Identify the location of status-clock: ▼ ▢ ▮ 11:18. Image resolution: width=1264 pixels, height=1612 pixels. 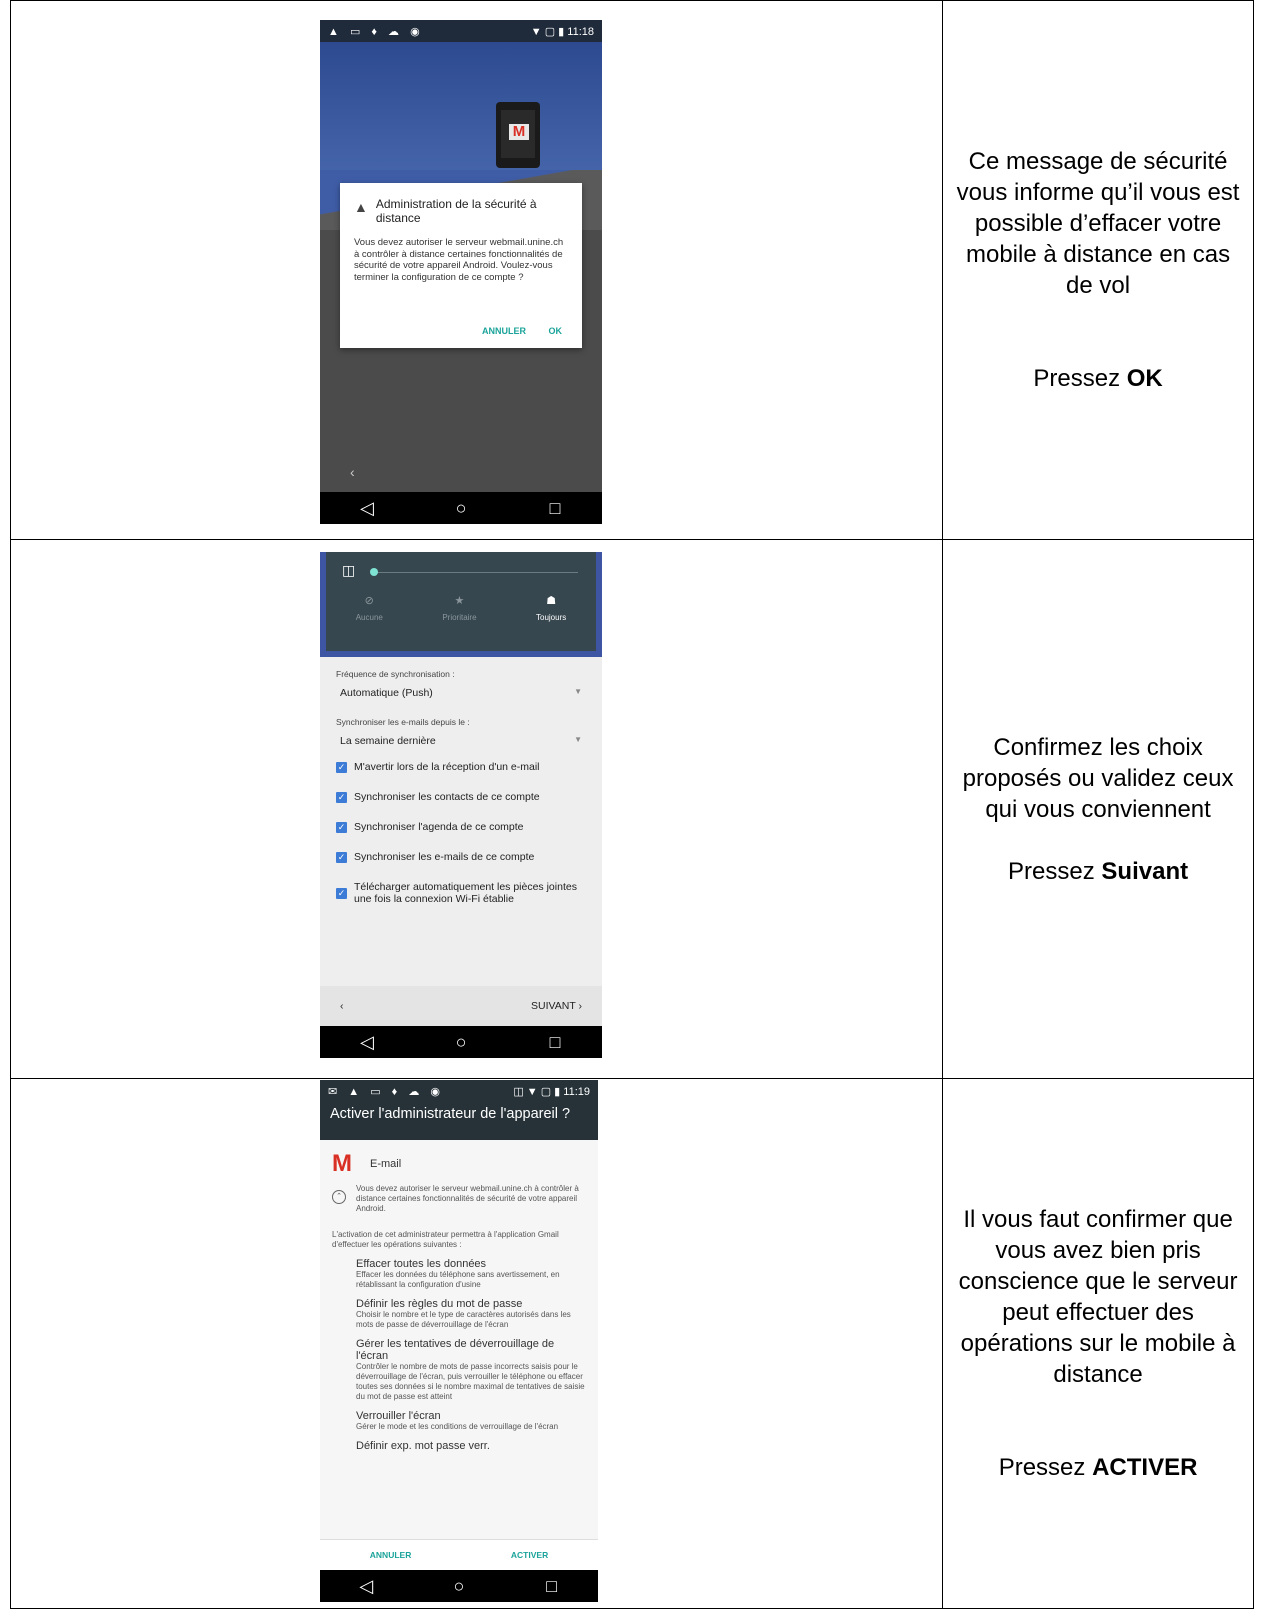
(562, 31).